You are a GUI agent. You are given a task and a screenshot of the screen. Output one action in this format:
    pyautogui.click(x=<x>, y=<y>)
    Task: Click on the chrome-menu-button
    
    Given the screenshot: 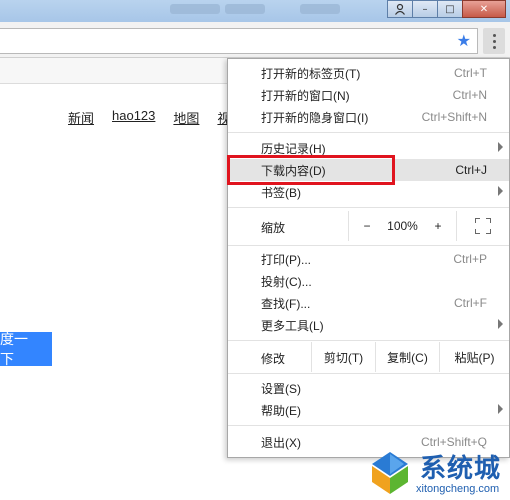 What is the action you would take?
    pyautogui.click(x=494, y=41)
    